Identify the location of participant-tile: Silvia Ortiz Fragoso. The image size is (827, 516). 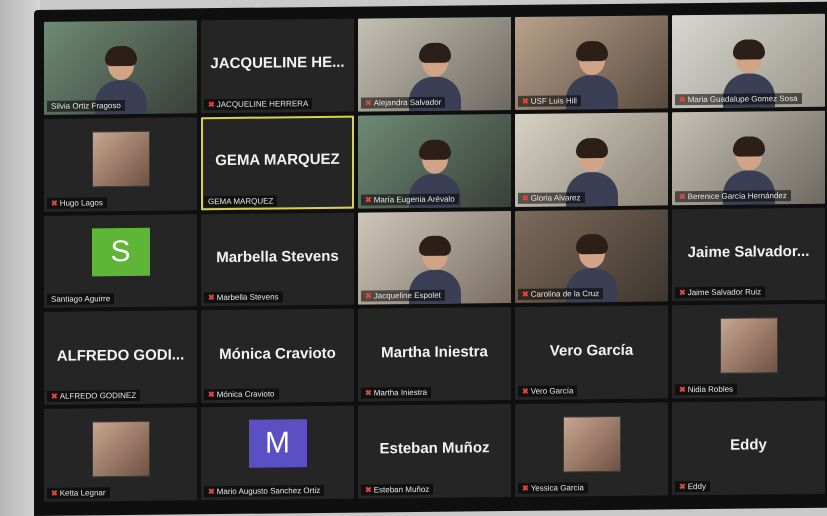
(120, 67).